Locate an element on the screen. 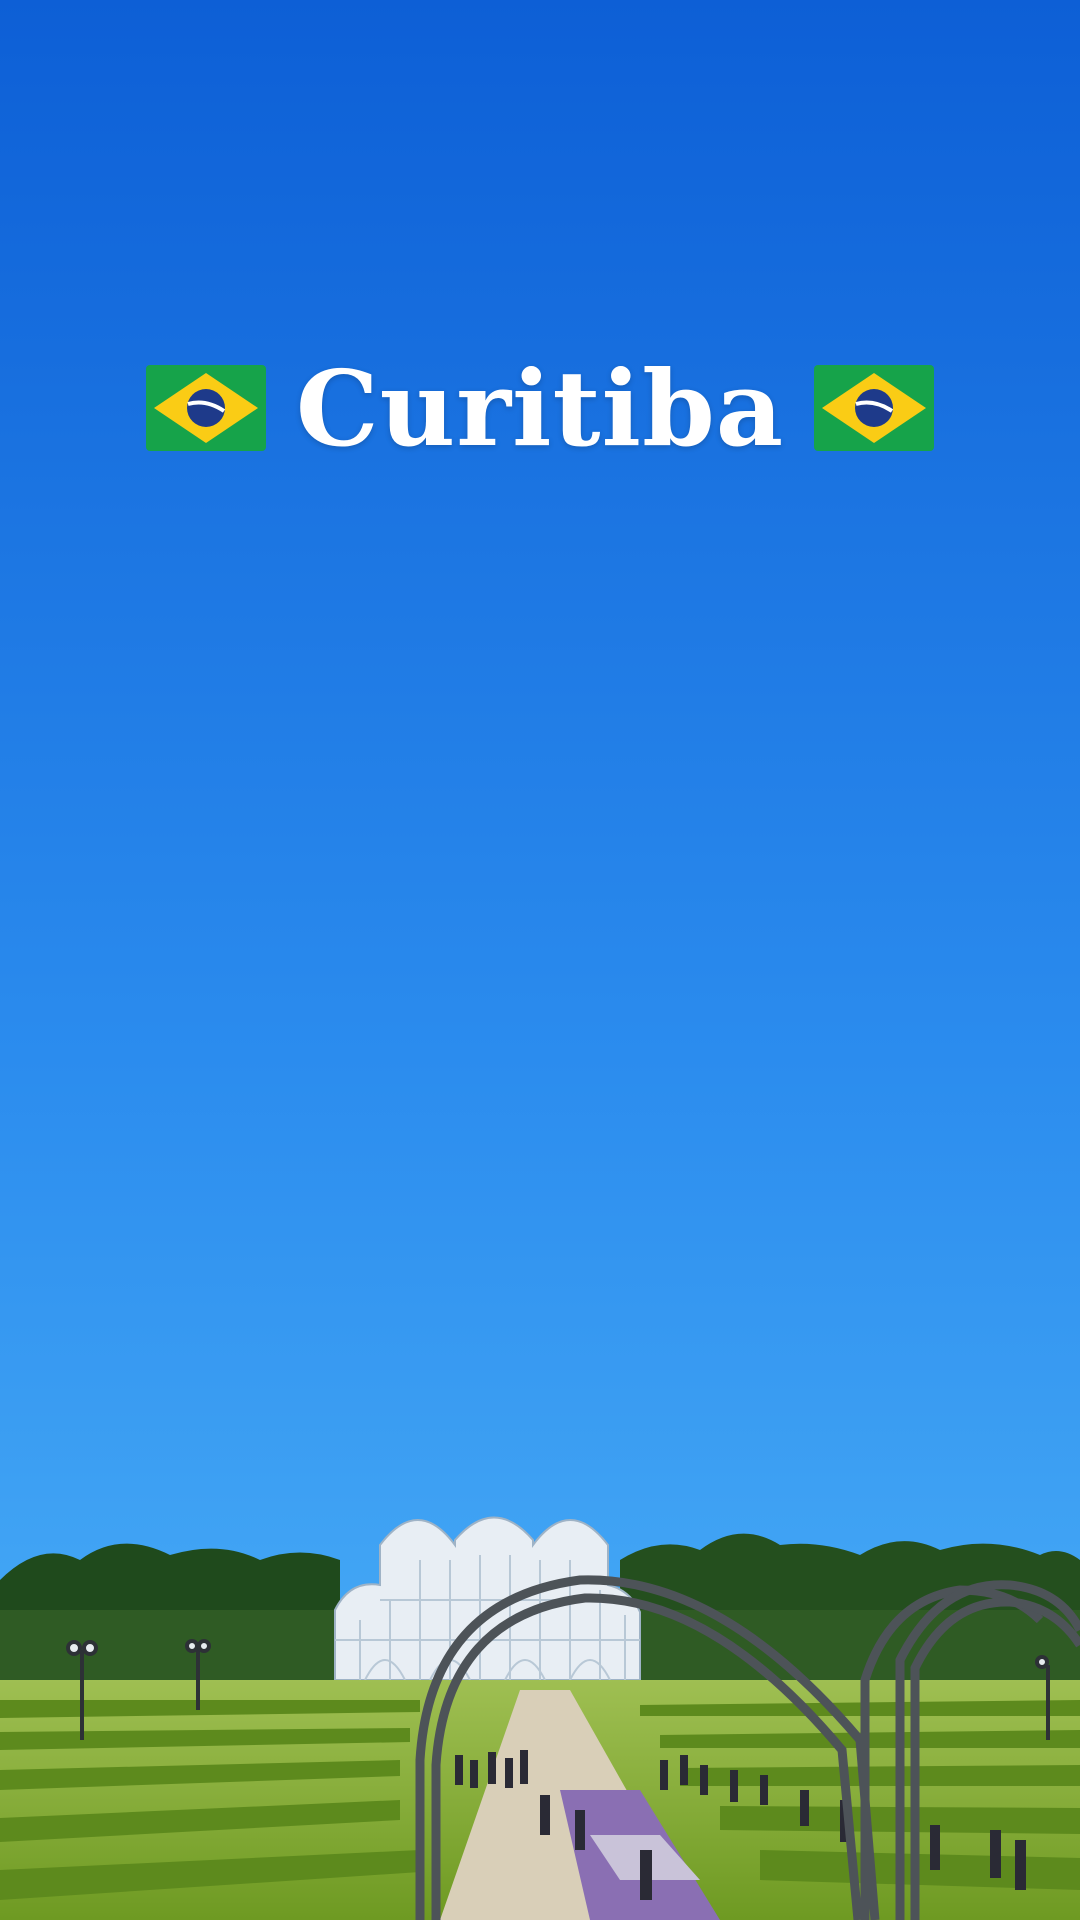 The width and height of the screenshot is (1080, 1920). caption: Curitiba is located at coordinates (540, 408).